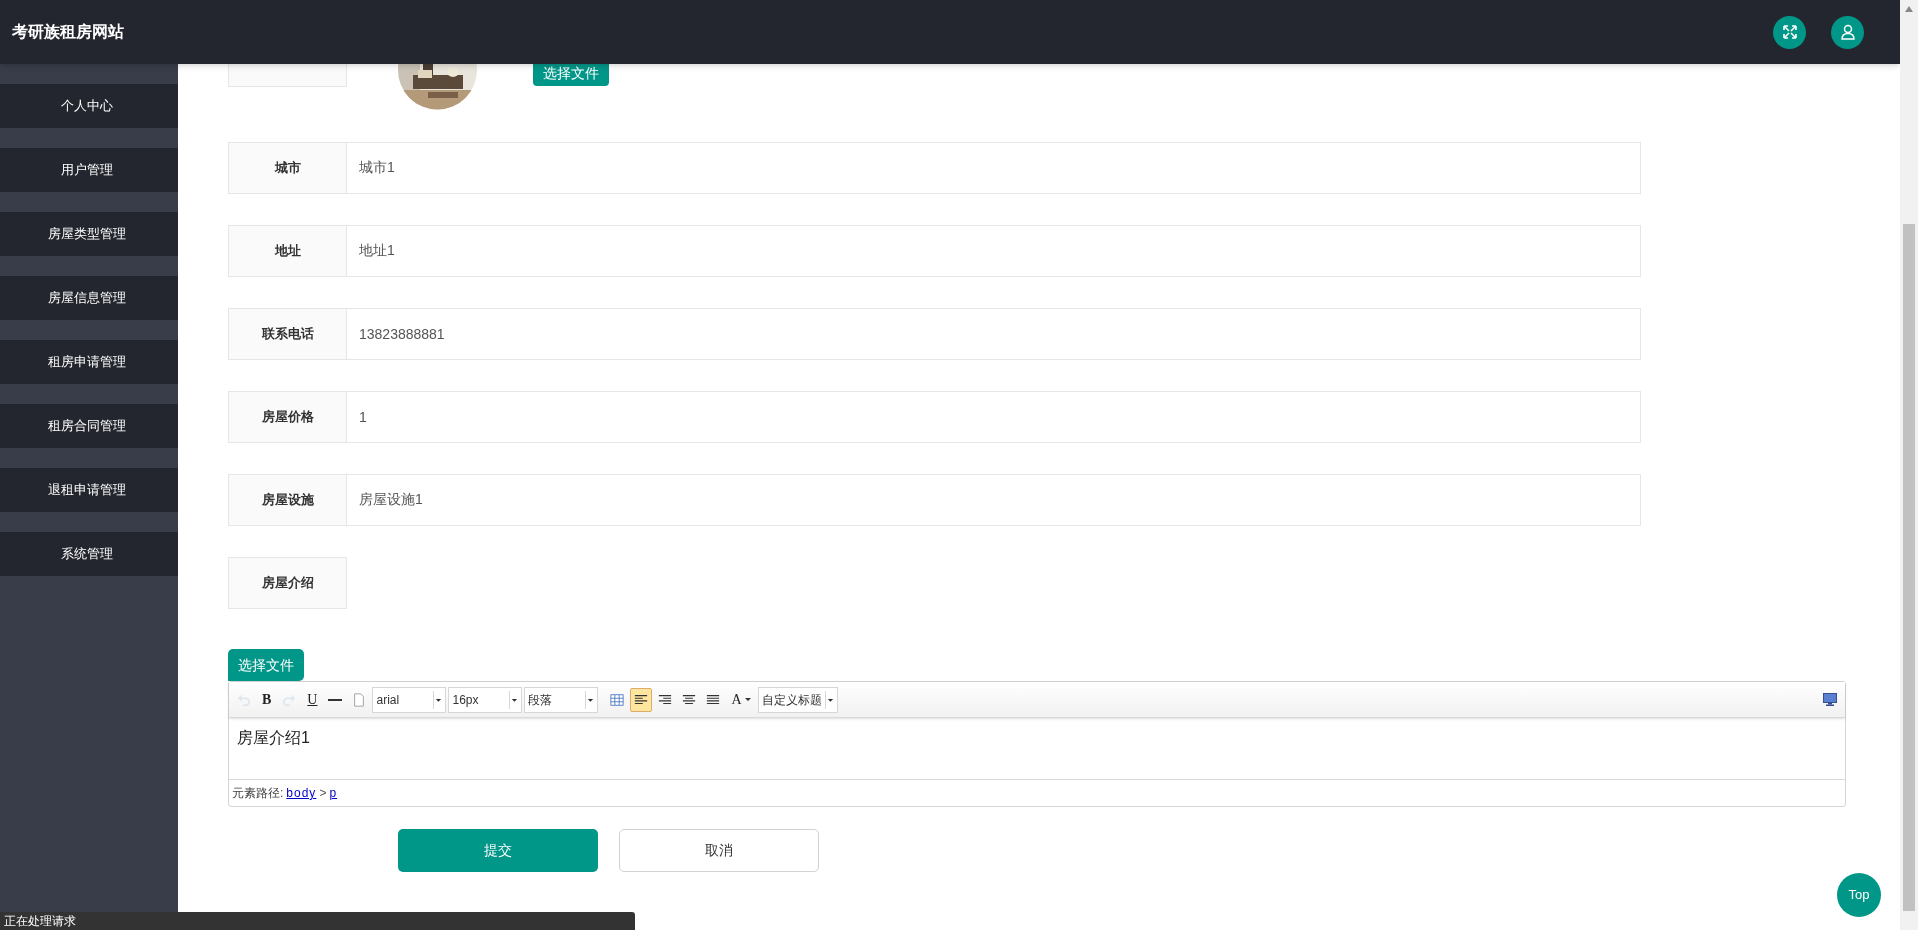 This screenshot has height=930, width=1918. Describe the element at coordinates (665, 699) in the screenshot. I see `align-right-icon` at that location.